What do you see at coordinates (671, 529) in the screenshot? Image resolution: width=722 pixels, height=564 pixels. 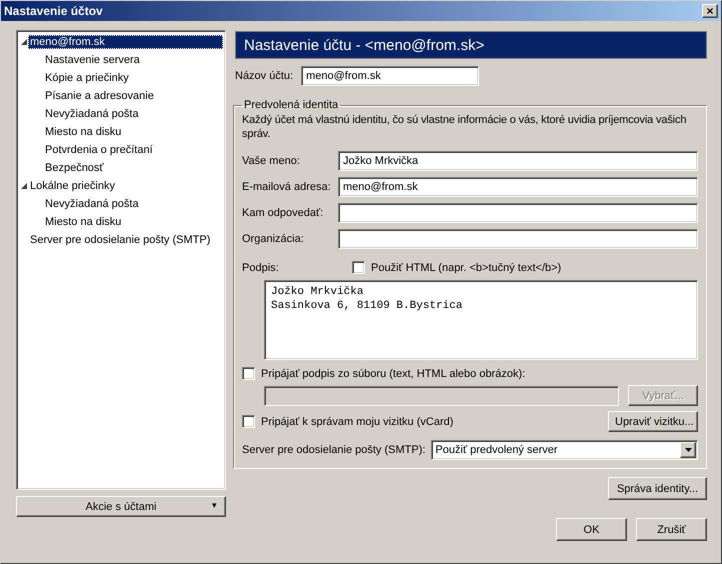 I see `dialog-button: Zrušiť` at bounding box center [671, 529].